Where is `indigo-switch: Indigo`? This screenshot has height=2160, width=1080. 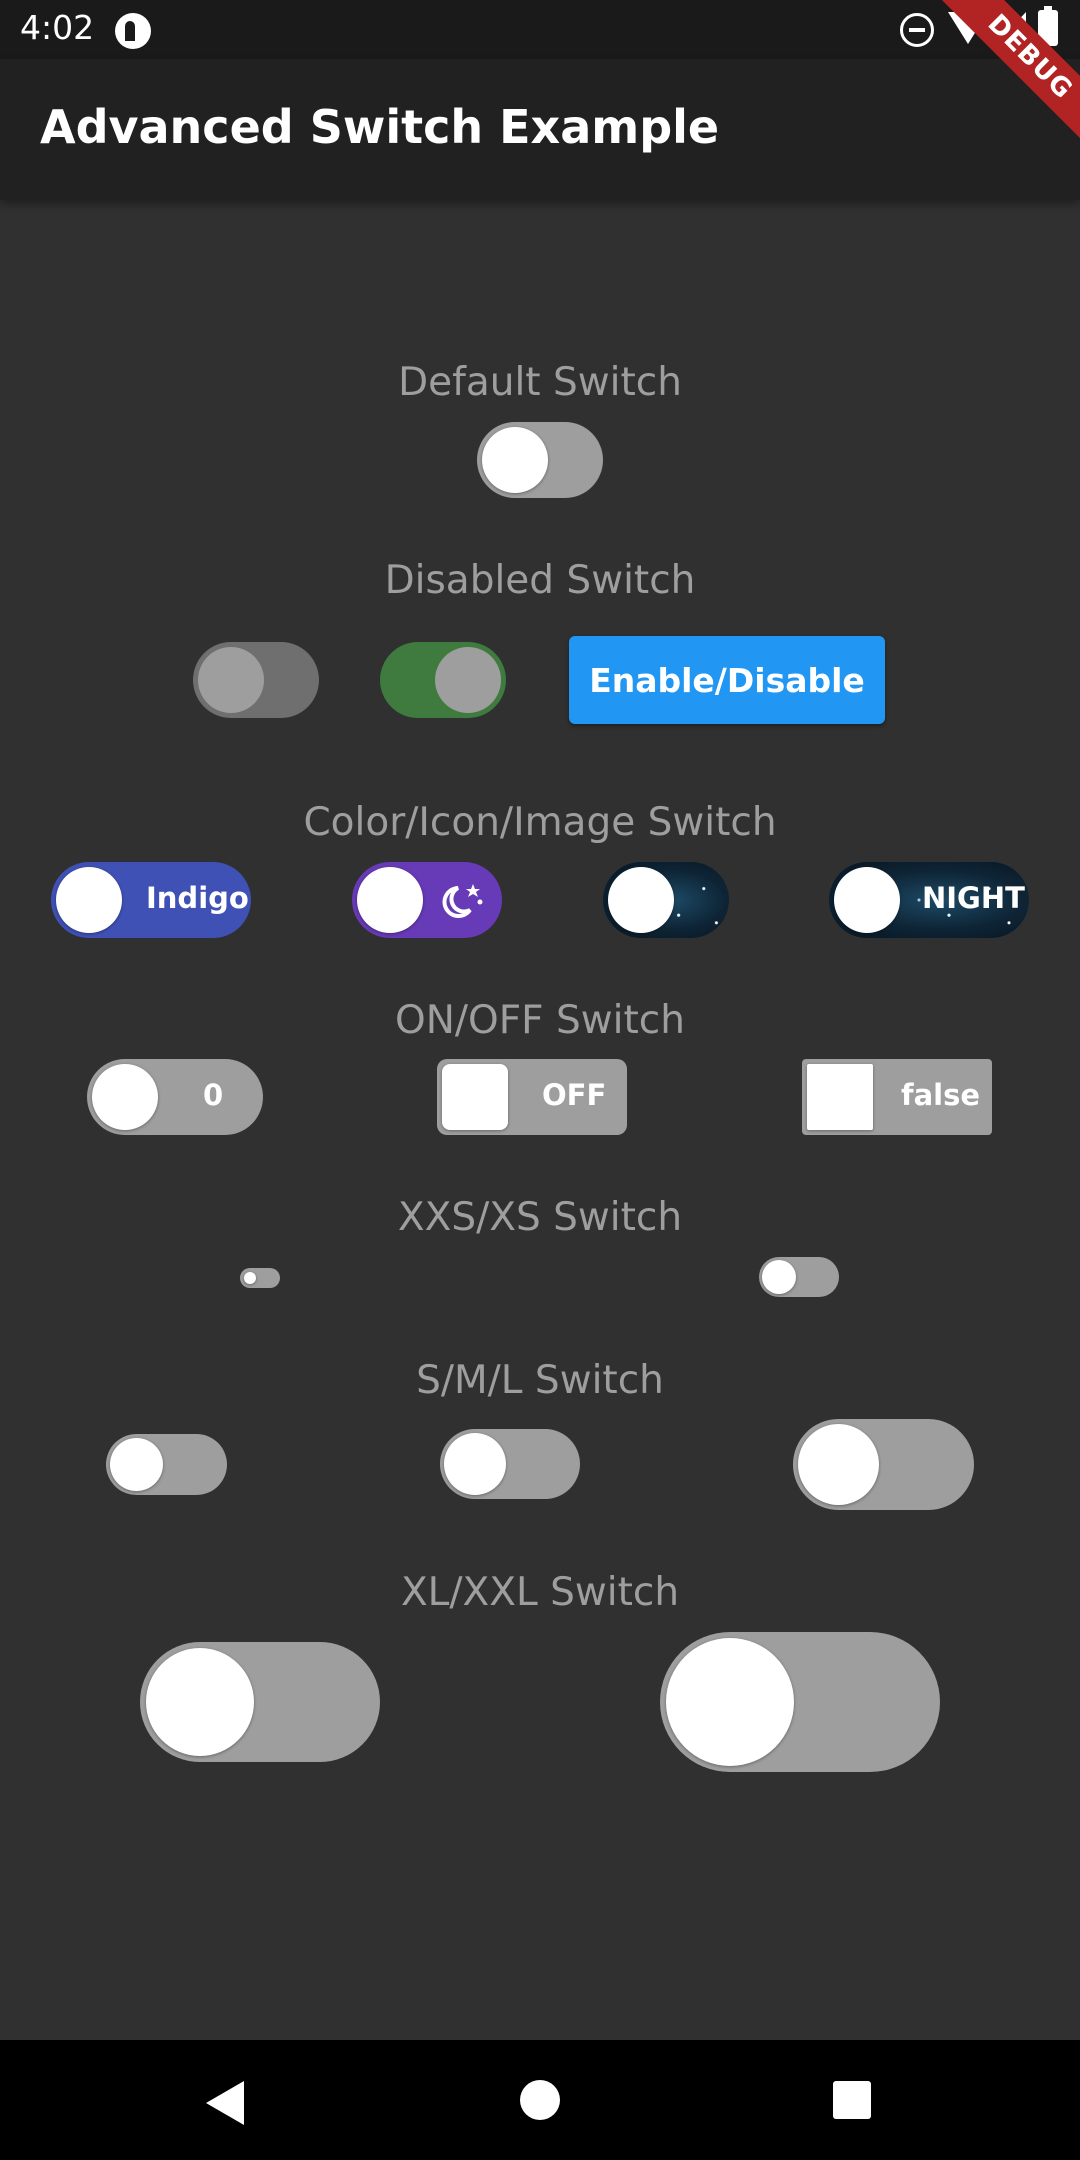 indigo-switch: Indigo is located at coordinates (151, 900).